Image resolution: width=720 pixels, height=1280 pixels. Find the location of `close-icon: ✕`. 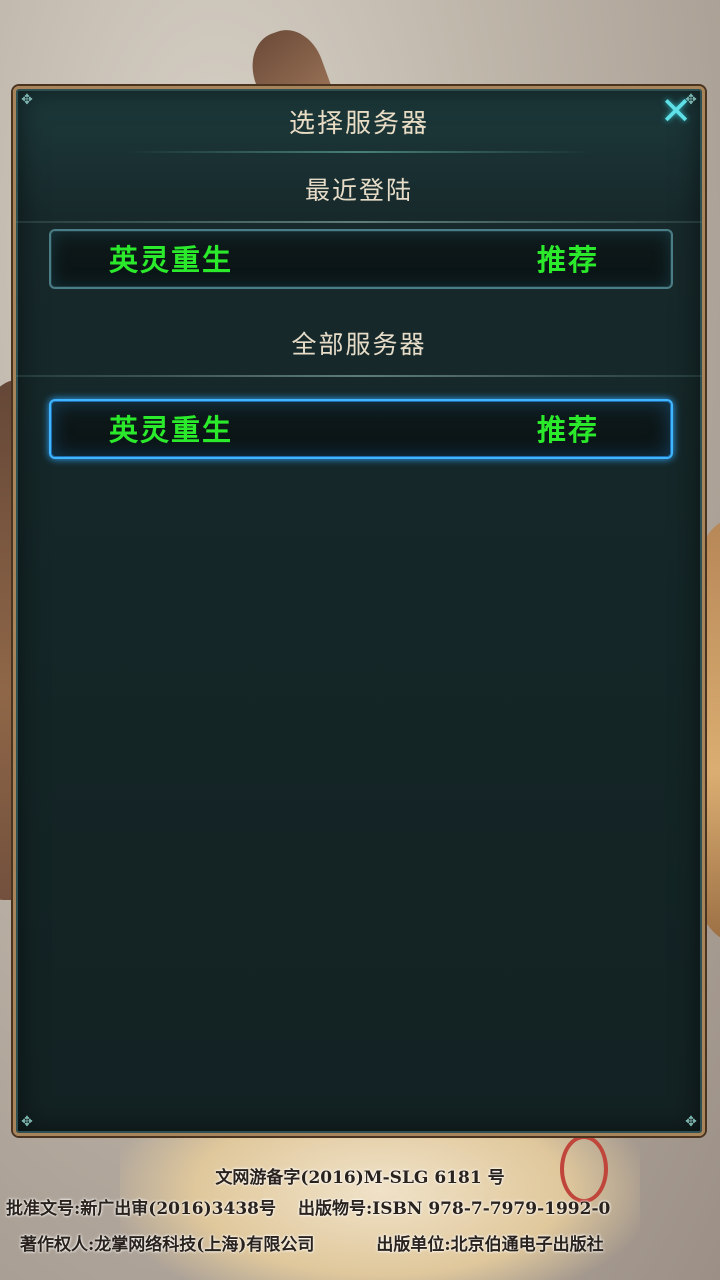

close-icon: ✕ is located at coordinates (676, 111).